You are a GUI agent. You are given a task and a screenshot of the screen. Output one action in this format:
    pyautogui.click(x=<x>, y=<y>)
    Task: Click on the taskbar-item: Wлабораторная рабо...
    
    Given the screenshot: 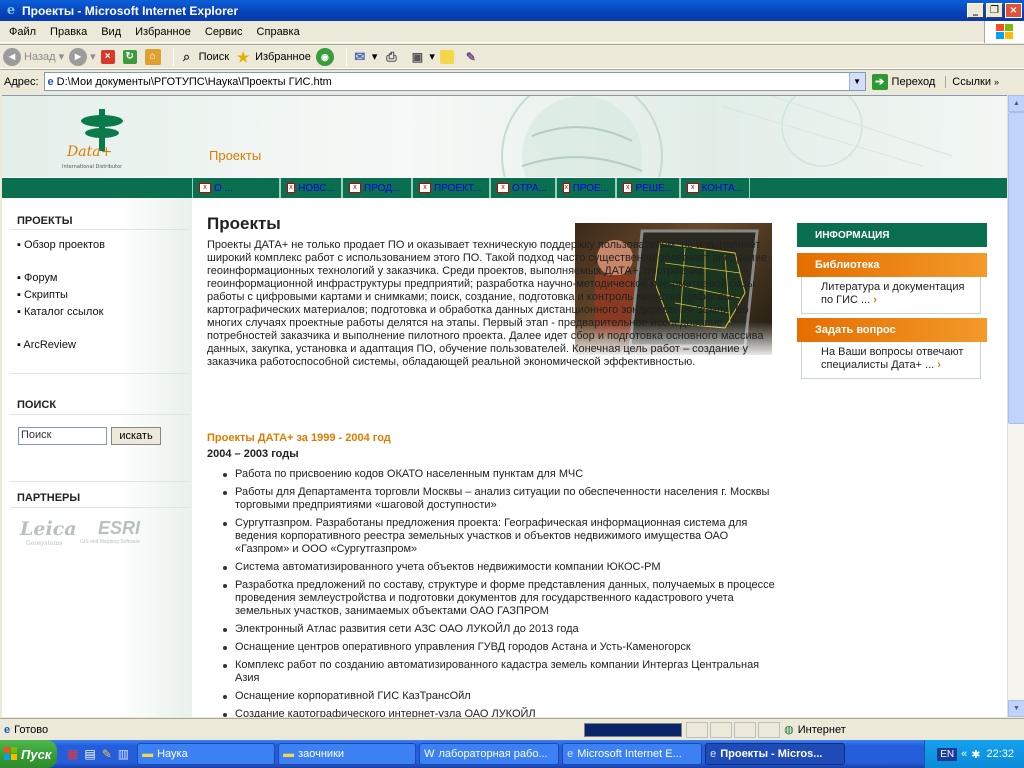 What is the action you would take?
    pyautogui.click(x=489, y=754)
    